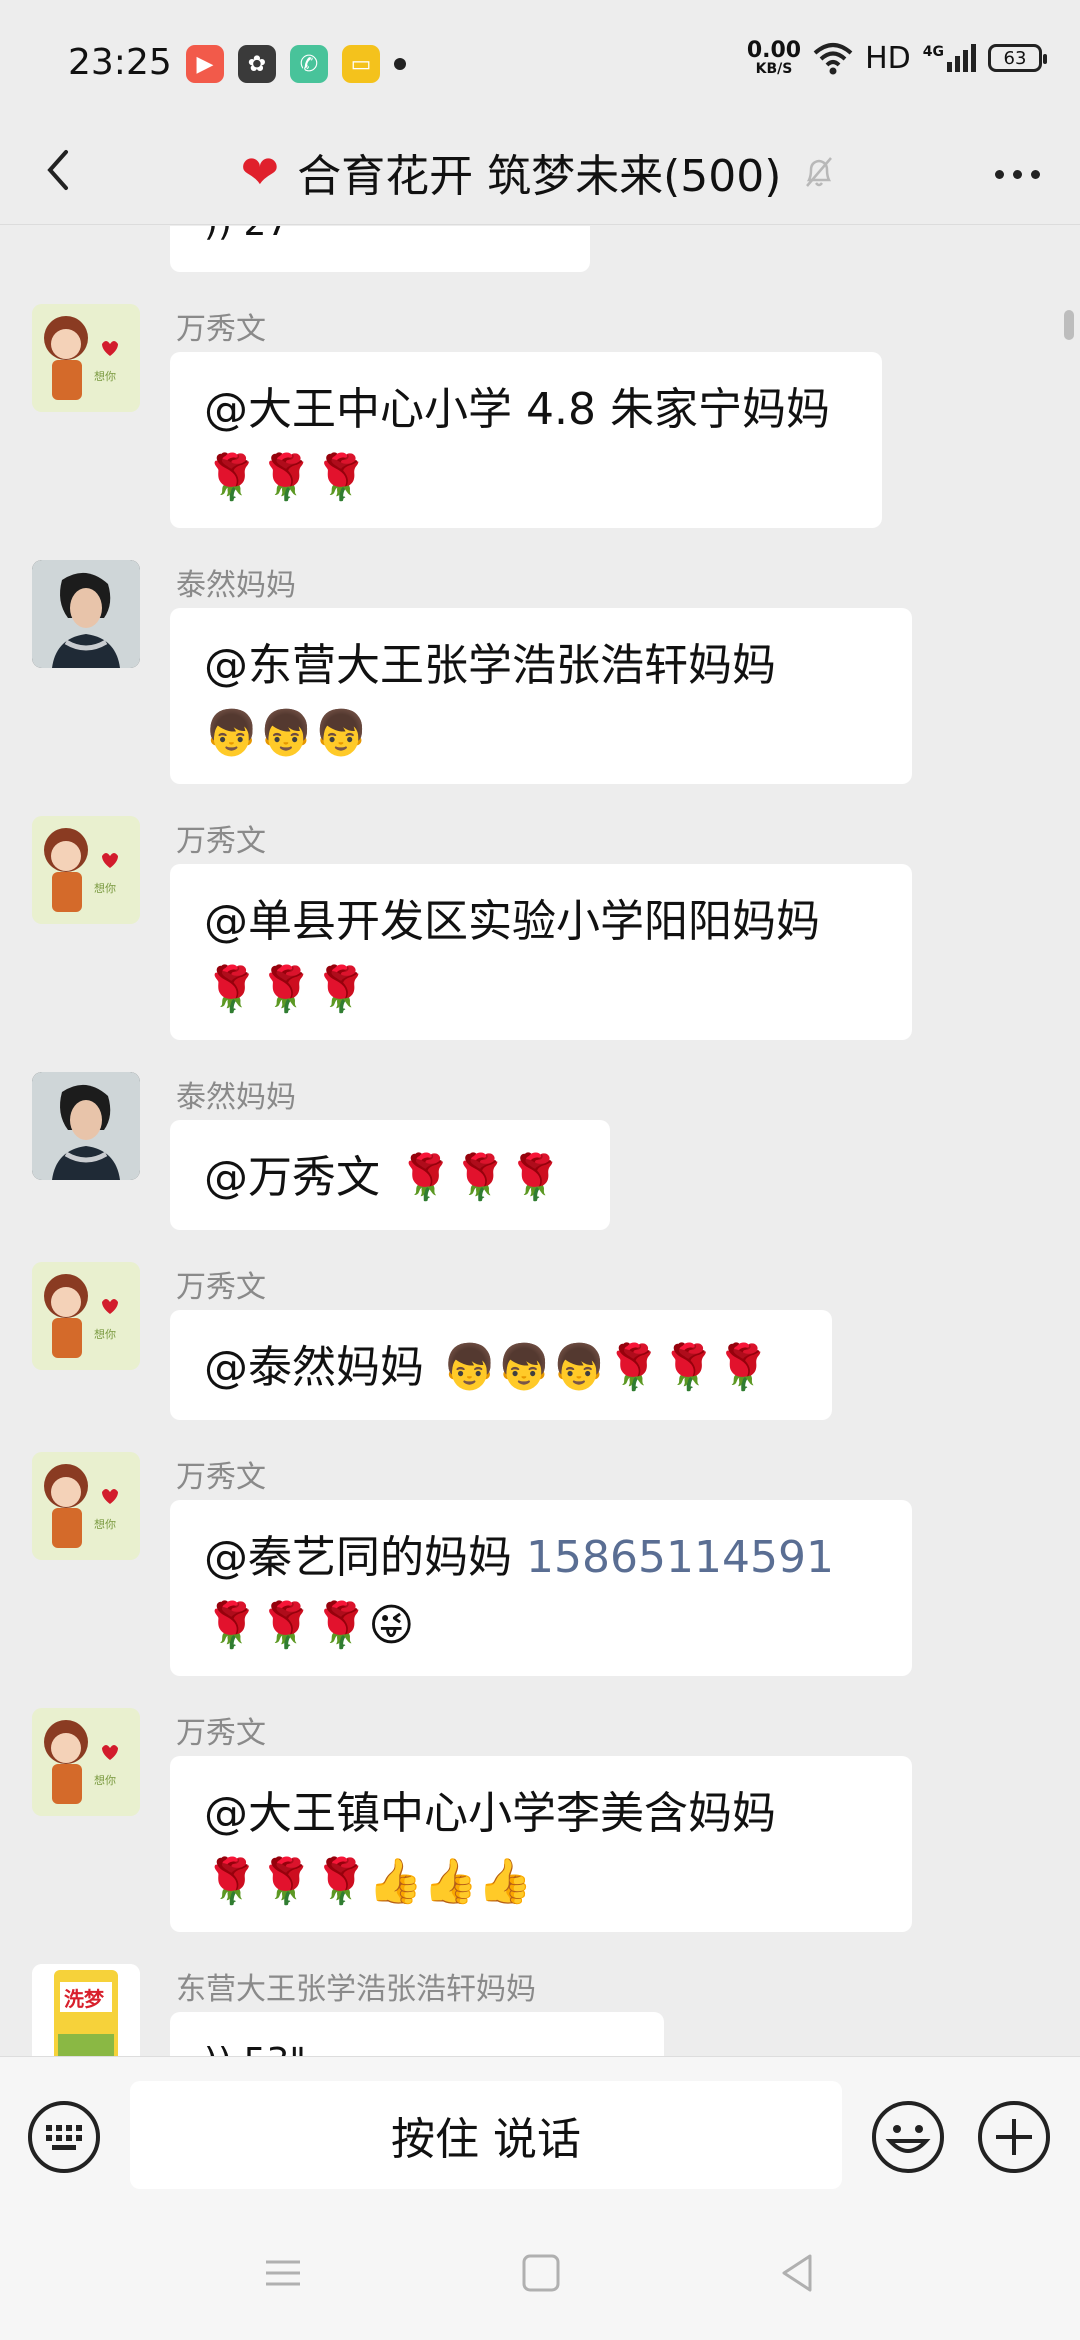  Describe the element at coordinates (541, 952) in the screenshot. I see `message-bubble: @单县开发区实验小学阳阳妈妈 🌹🌹🌹` at that location.